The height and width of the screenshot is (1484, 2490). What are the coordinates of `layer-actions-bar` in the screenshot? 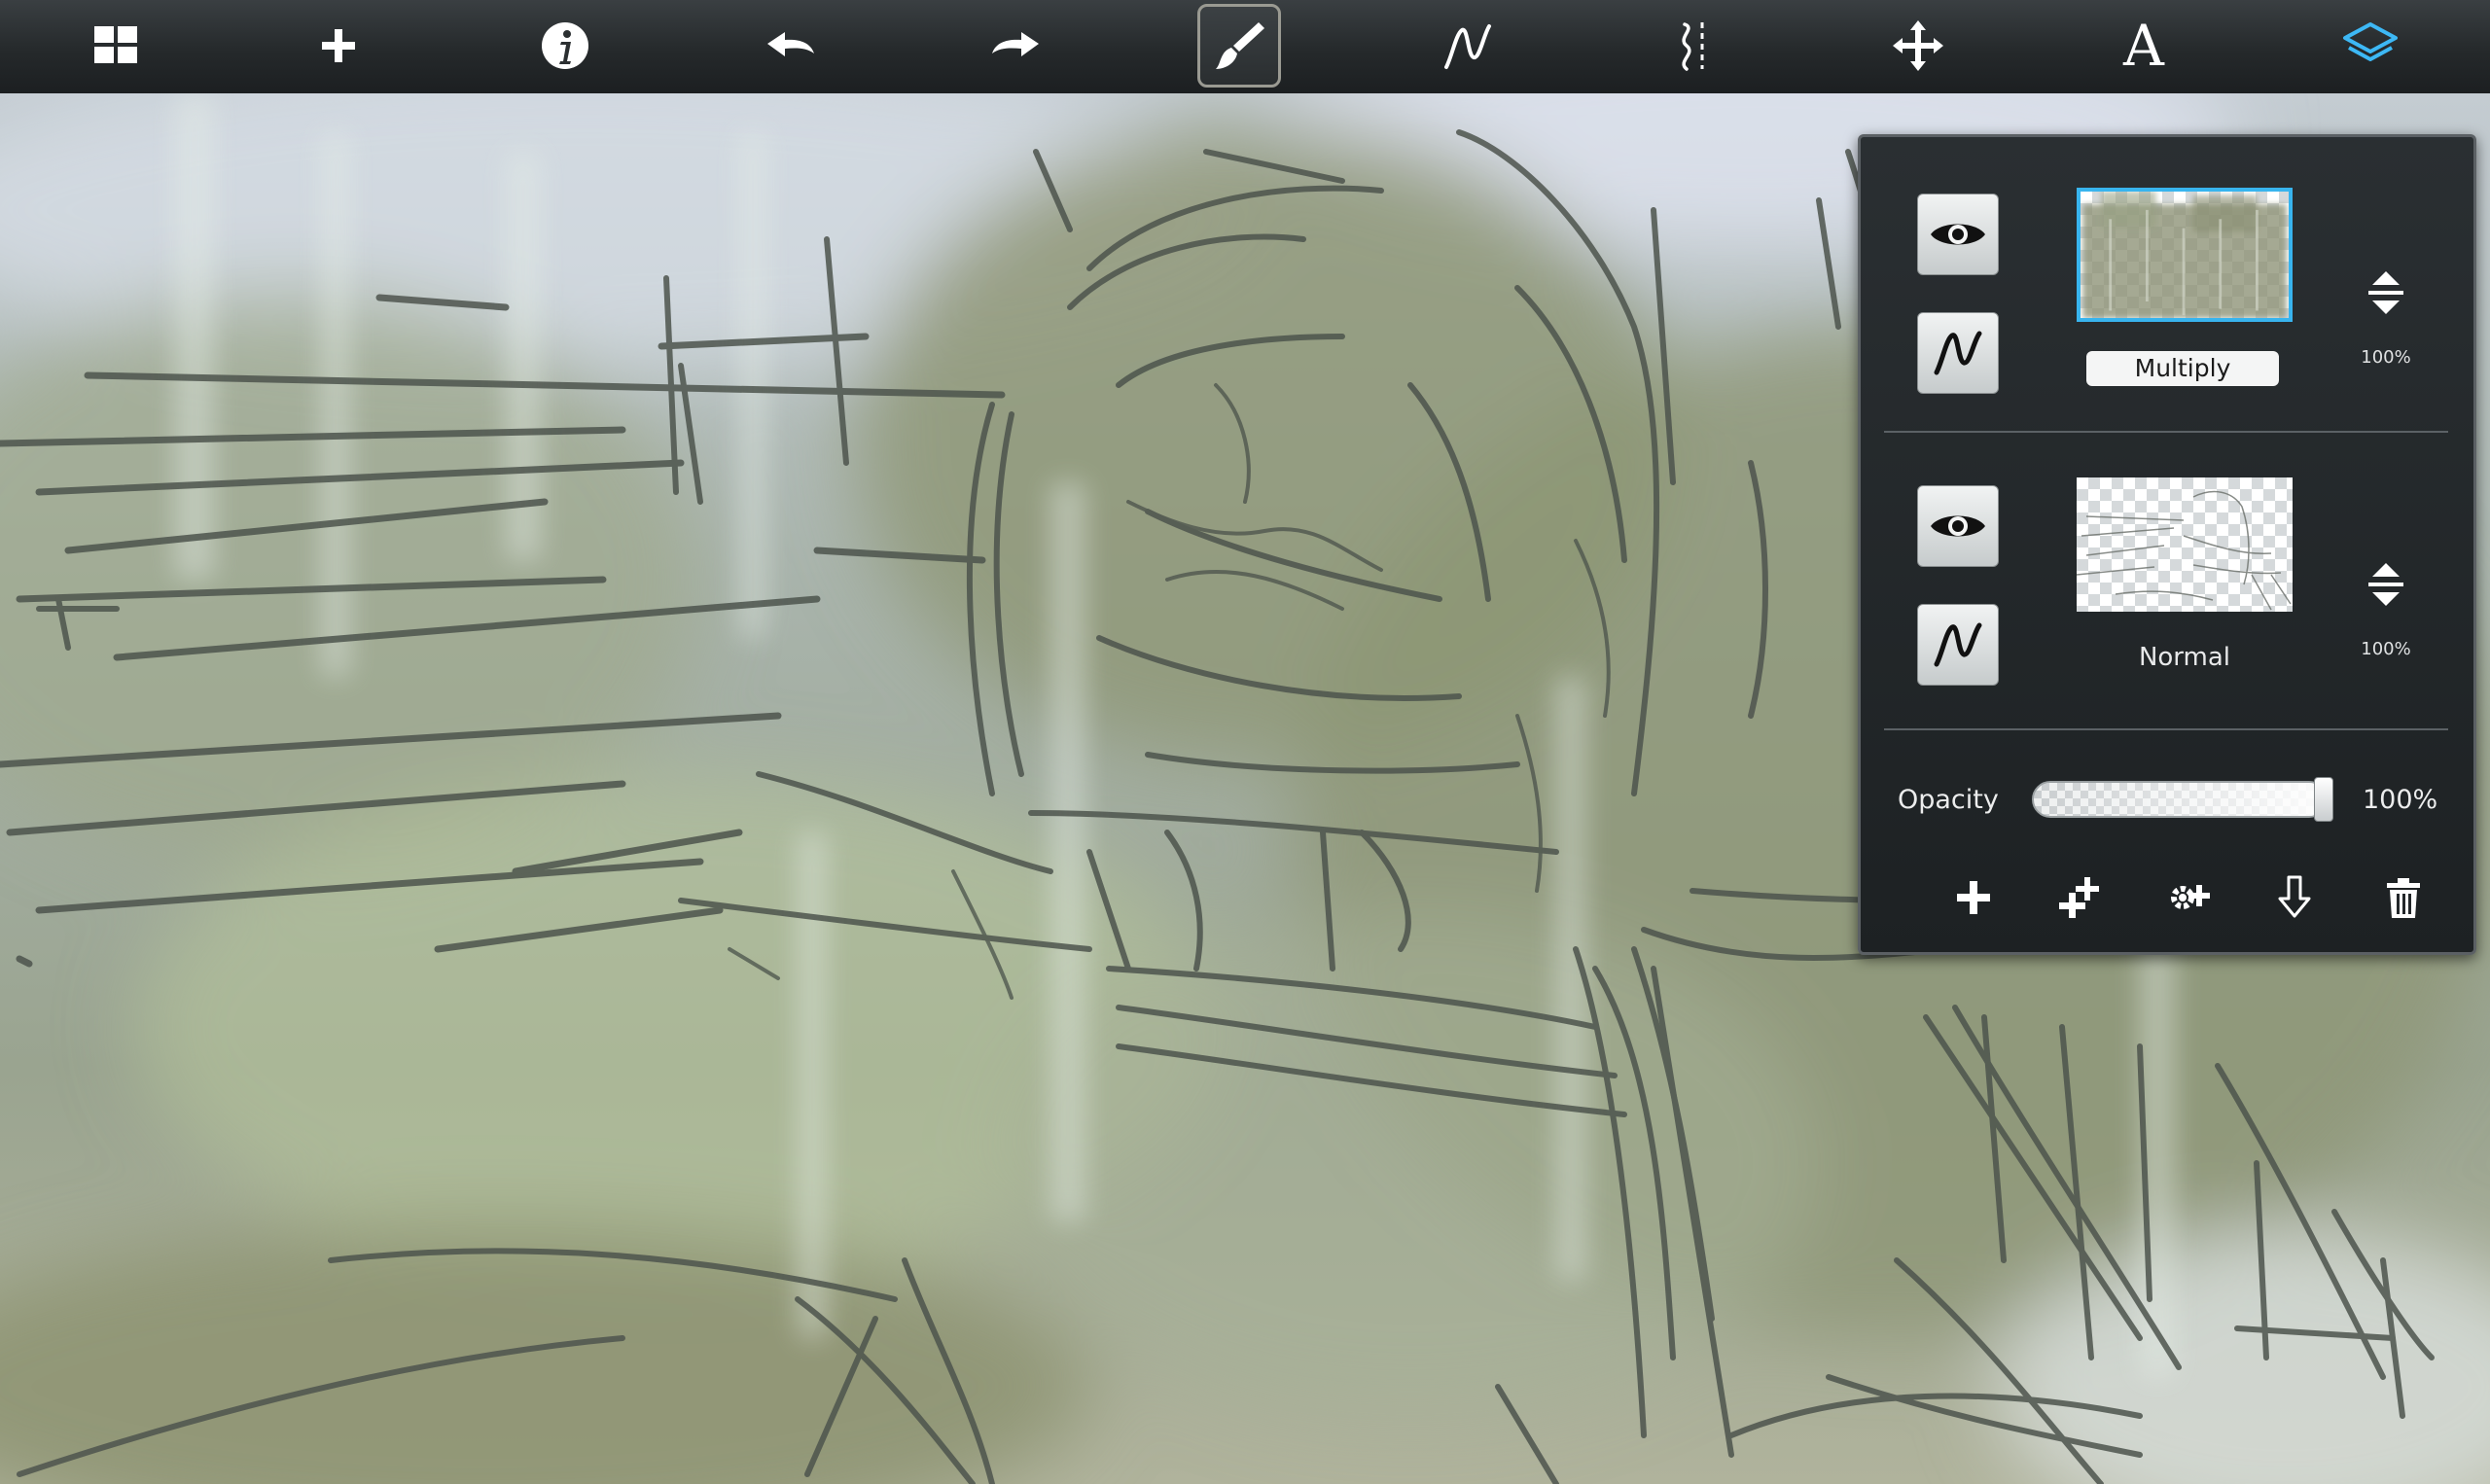 It's located at (2167, 900).